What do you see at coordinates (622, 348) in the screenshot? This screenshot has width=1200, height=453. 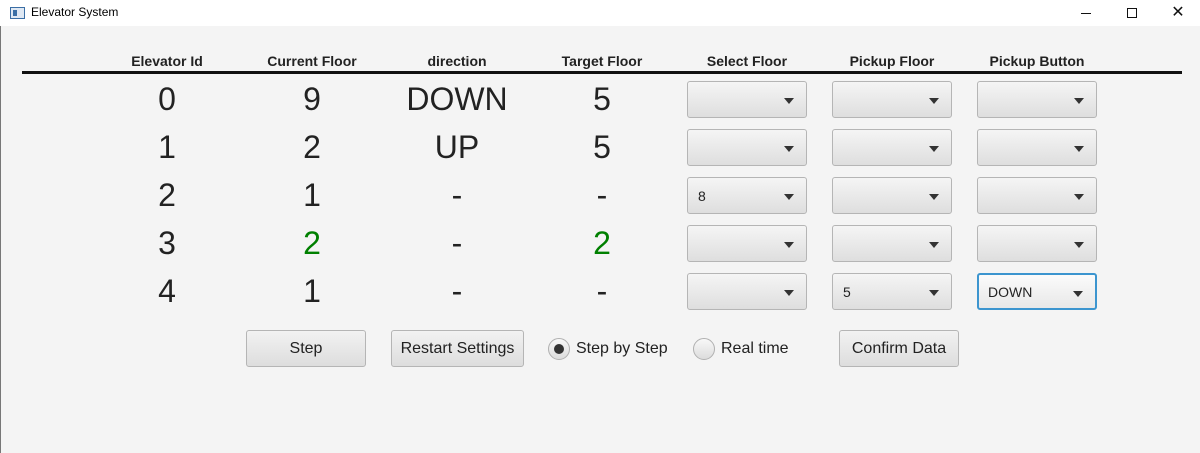 I see `radio-step-by-step-label: Step by Step` at bounding box center [622, 348].